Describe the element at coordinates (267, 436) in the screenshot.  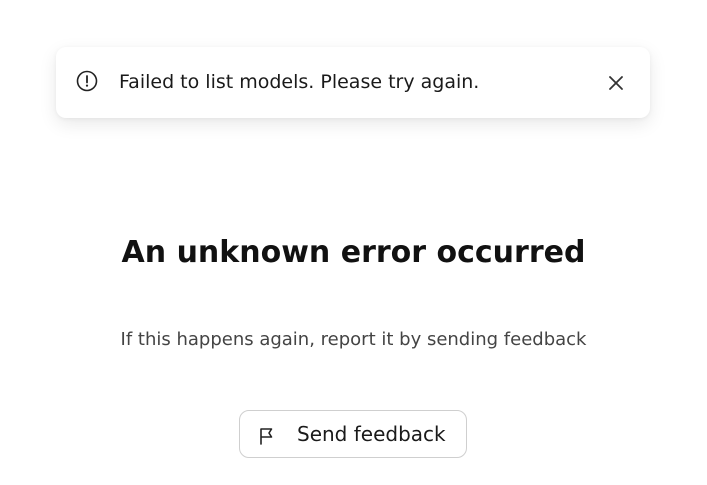
I see `flag-icon` at that location.